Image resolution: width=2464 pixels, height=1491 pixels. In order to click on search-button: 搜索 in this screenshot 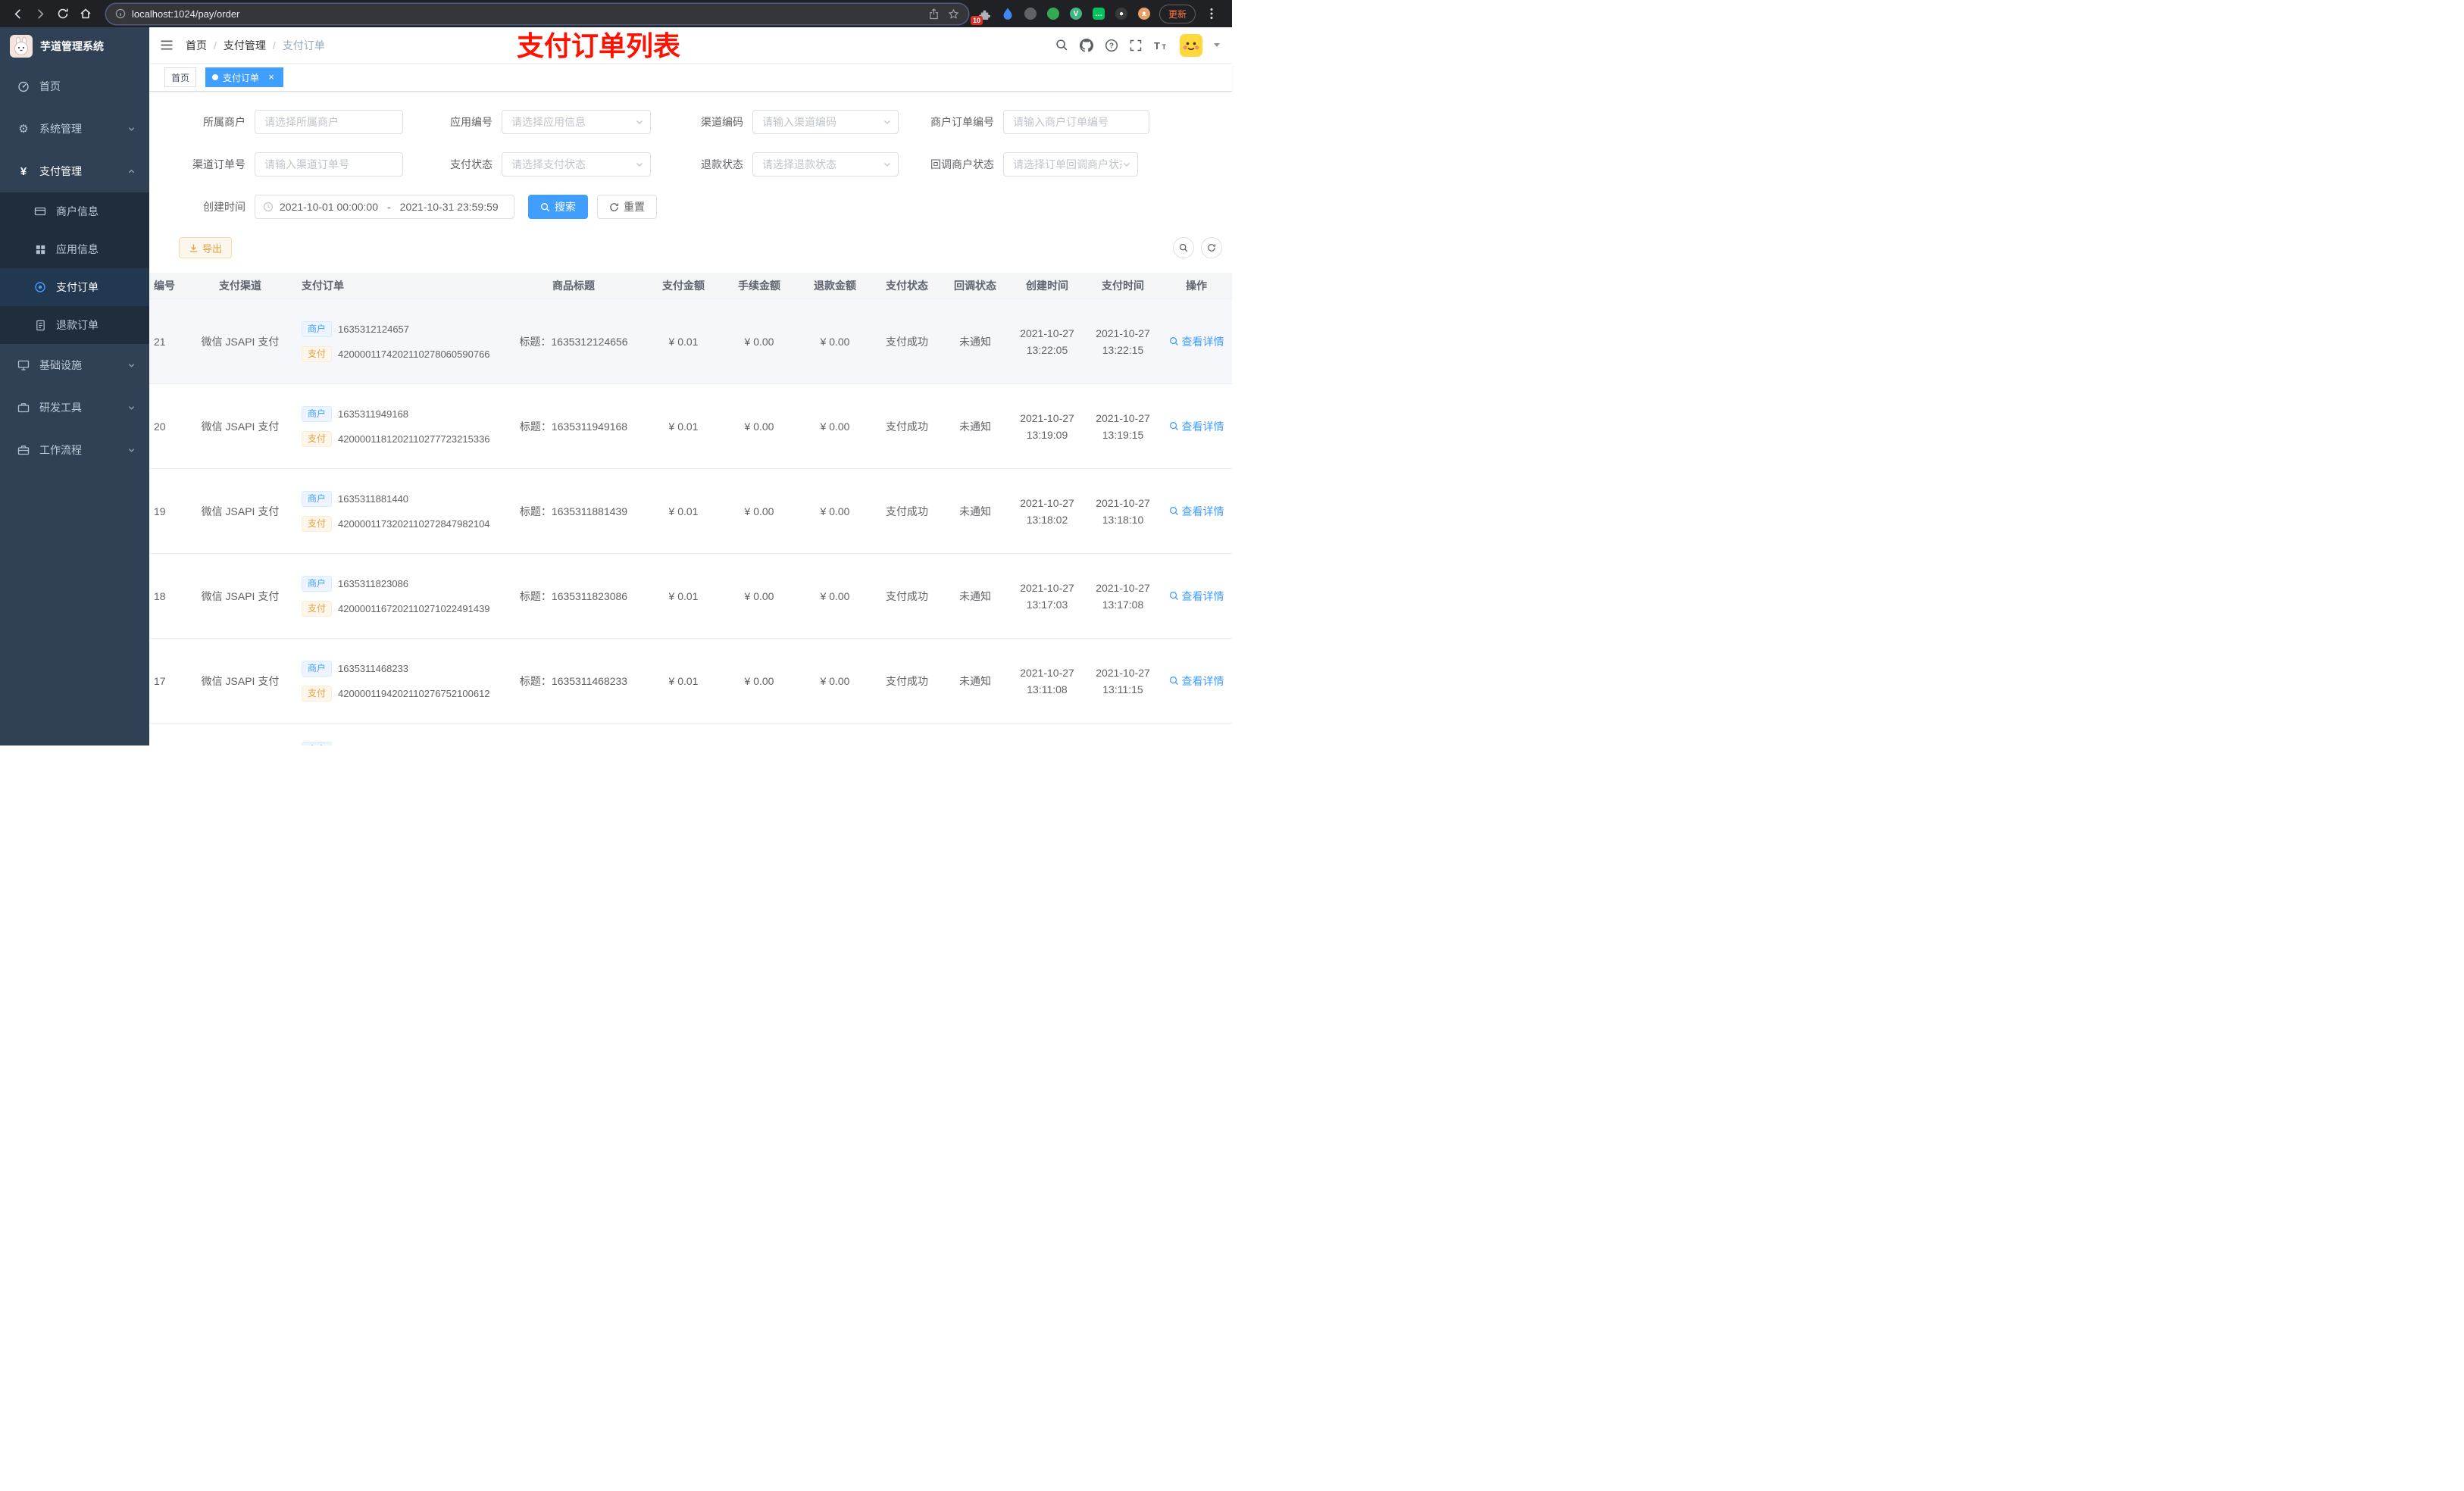, I will do `click(558, 207)`.